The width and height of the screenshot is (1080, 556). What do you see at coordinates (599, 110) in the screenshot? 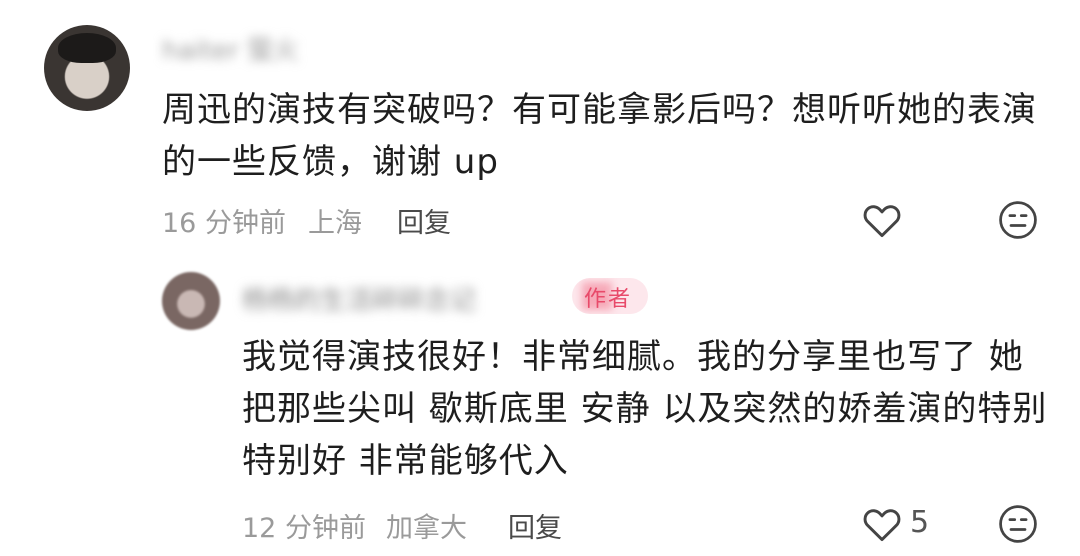
I see `comment-text-line-1: 周迅的演技有突破吗？有可能拿影后吗？想听听她的表演` at bounding box center [599, 110].